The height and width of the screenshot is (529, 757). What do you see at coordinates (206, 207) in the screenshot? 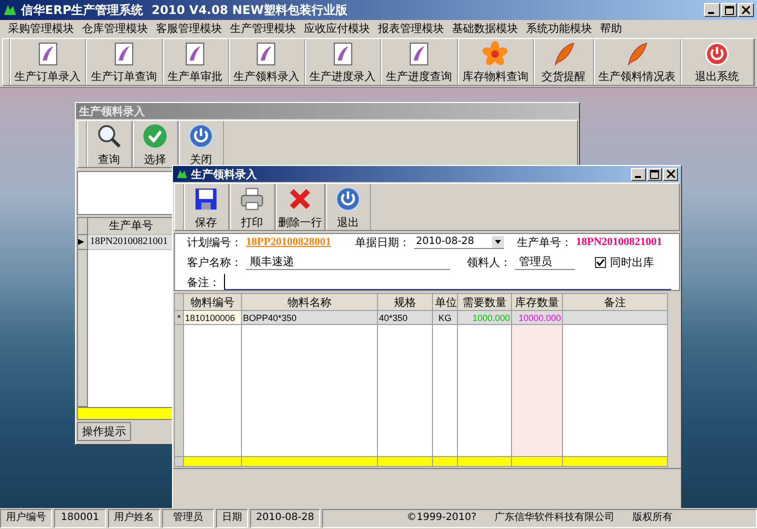
I see `toolbar-button: 保存` at bounding box center [206, 207].